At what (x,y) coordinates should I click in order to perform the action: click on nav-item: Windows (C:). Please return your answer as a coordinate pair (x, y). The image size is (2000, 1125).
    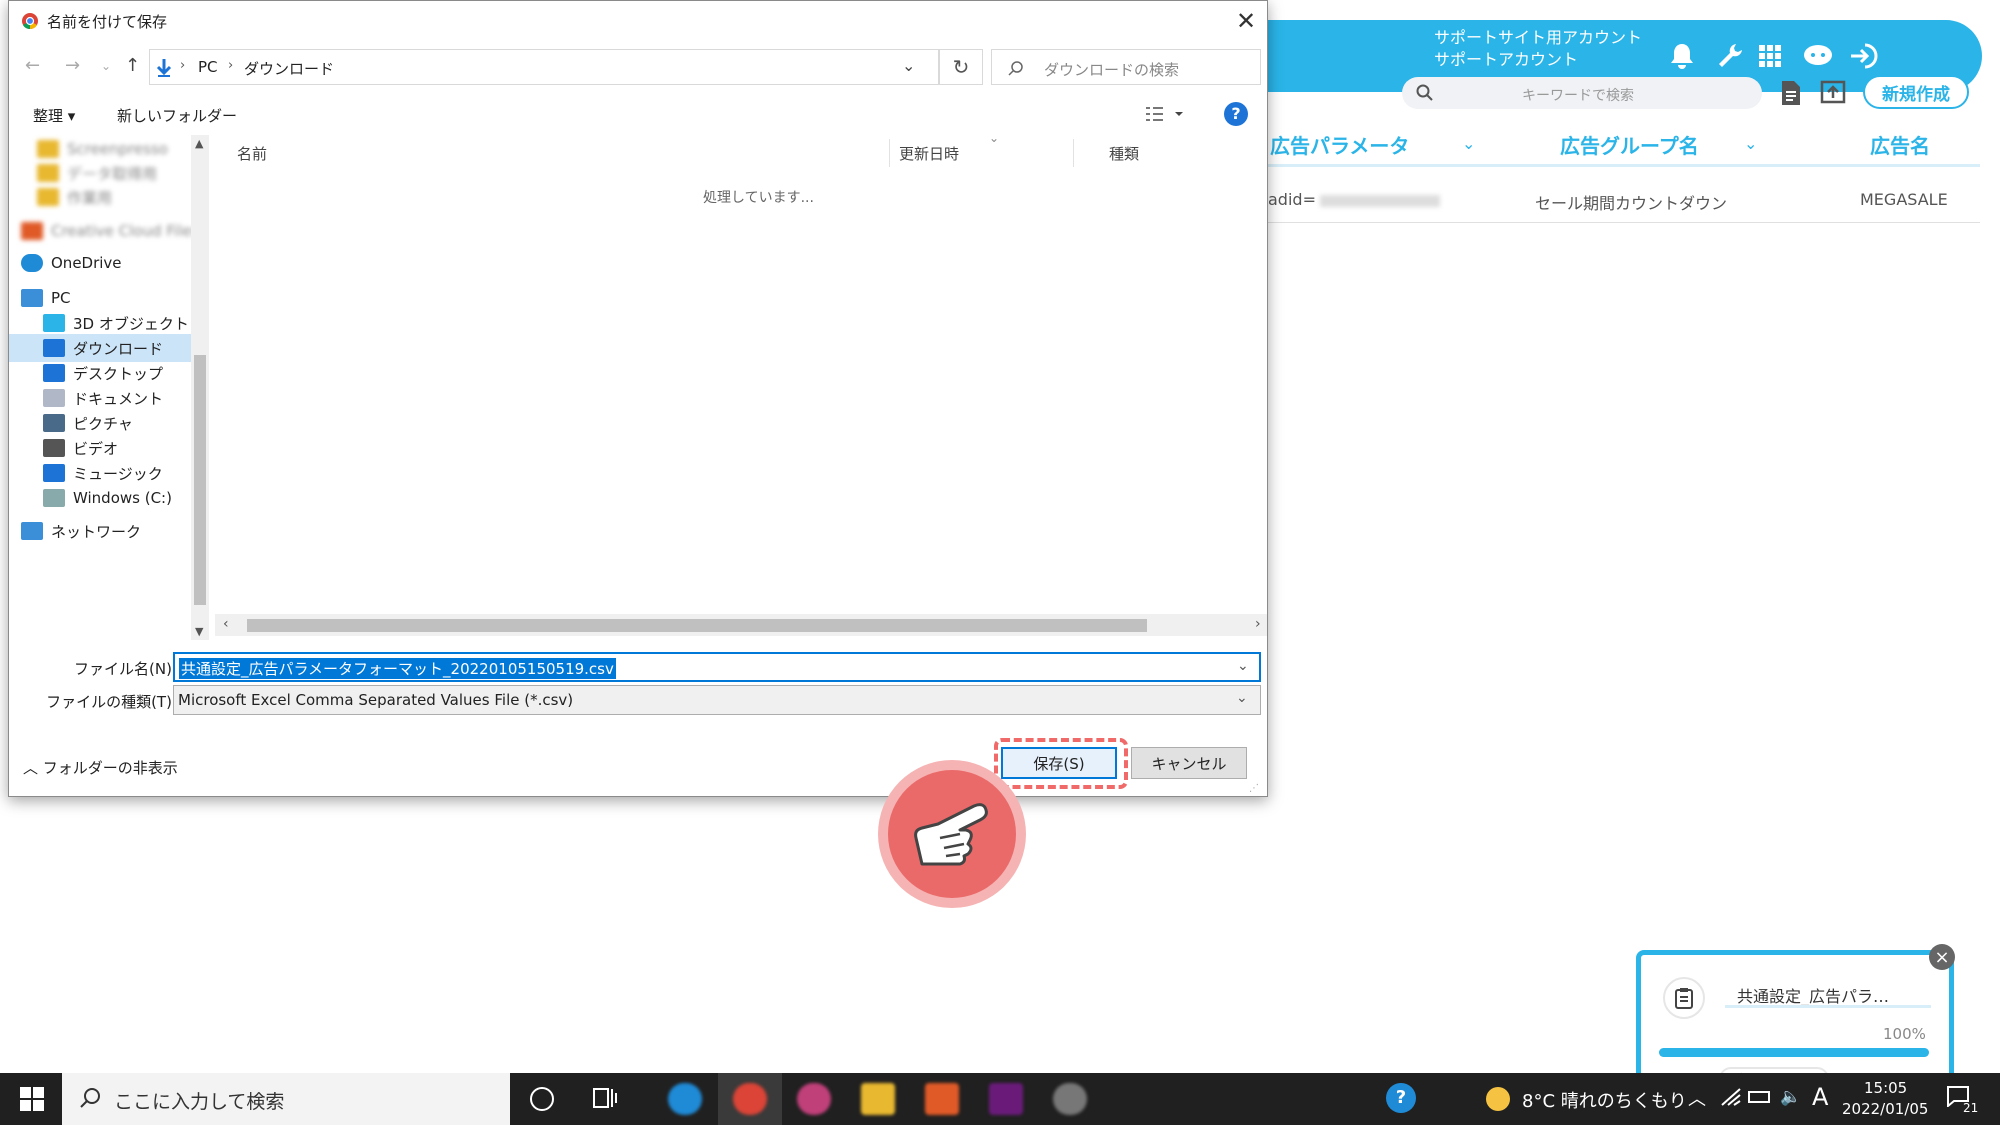
    Looking at the image, I should click on (107, 498).